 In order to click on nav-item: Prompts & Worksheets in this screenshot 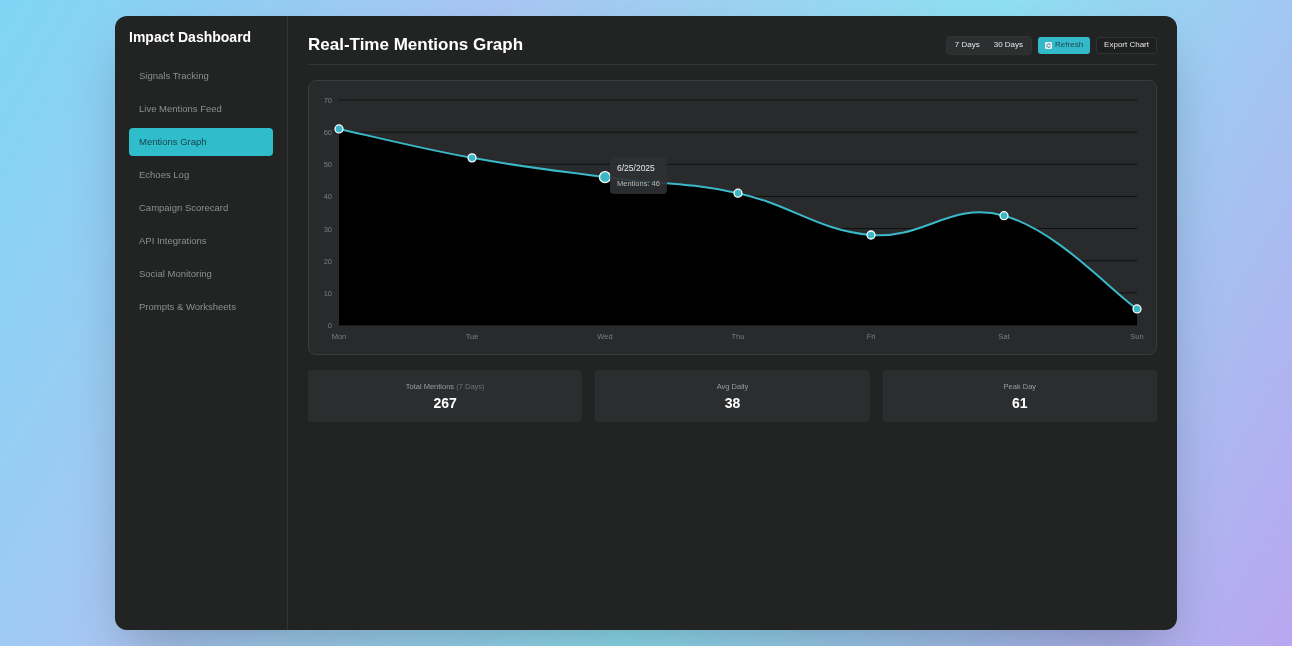, I will do `click(201, 307)`.